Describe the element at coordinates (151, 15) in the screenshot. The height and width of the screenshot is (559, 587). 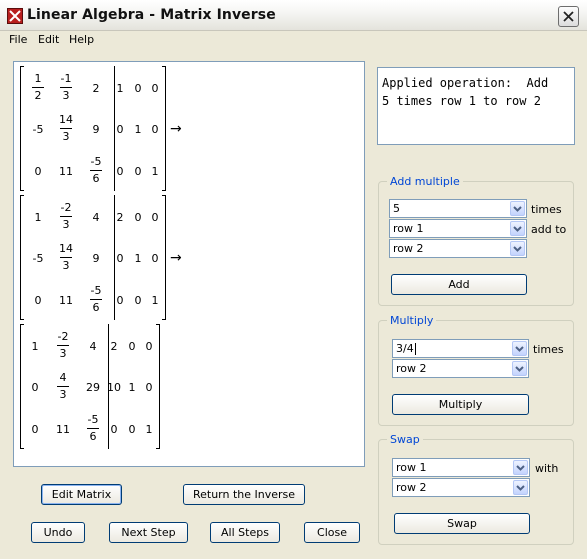
I see `window-title: Linear Algebra - Matrix Inverse` at that location.